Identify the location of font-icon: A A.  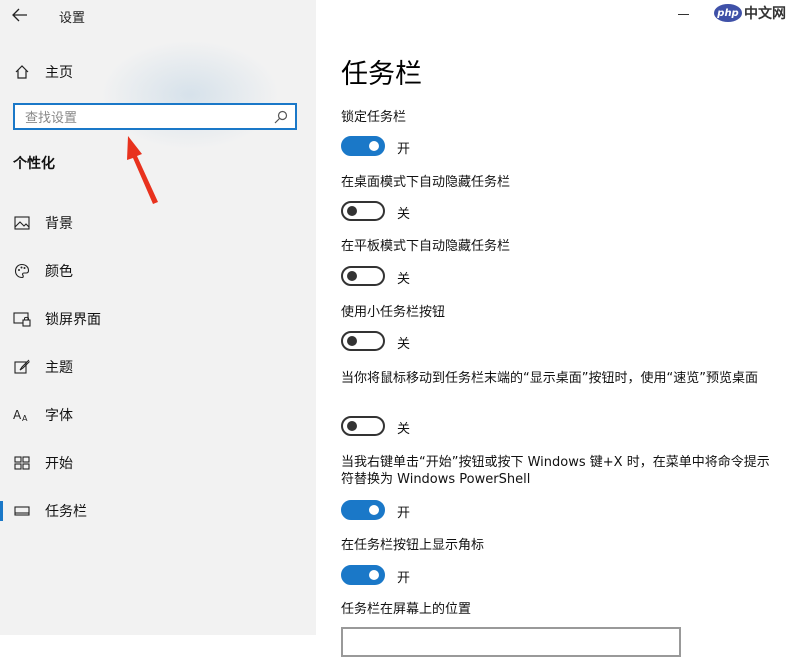
(22, 415).